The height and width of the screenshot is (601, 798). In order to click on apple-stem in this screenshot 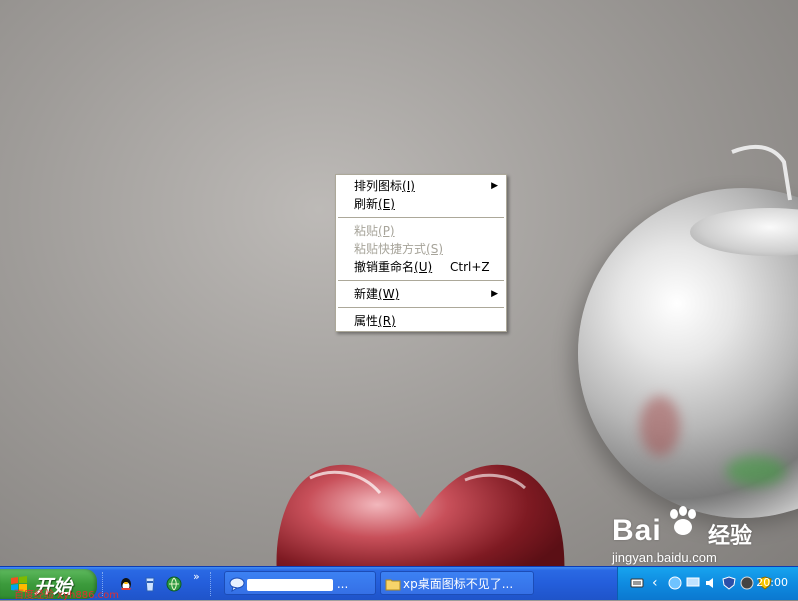, I will do `click(761, 172)`.